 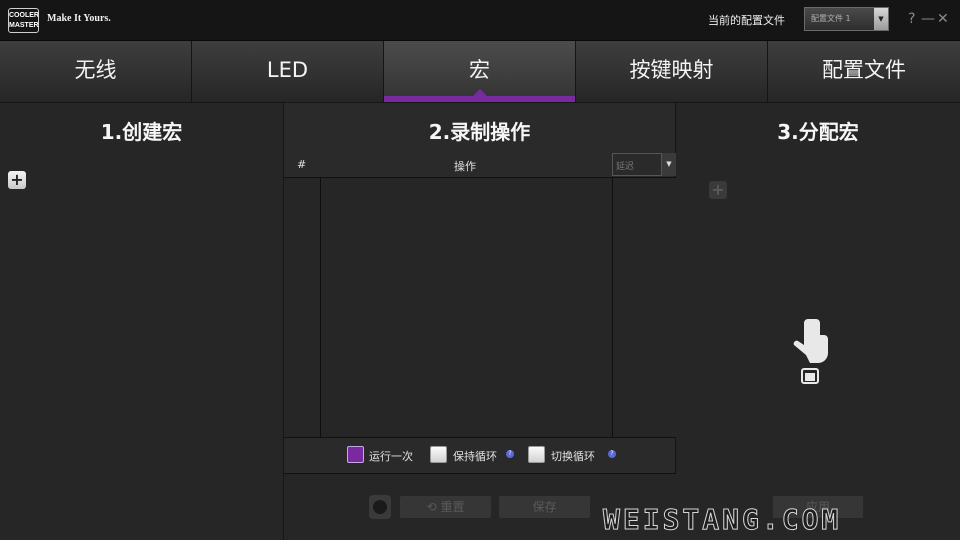 I want to click on save-button: 保存, so click(x=544, y=507).